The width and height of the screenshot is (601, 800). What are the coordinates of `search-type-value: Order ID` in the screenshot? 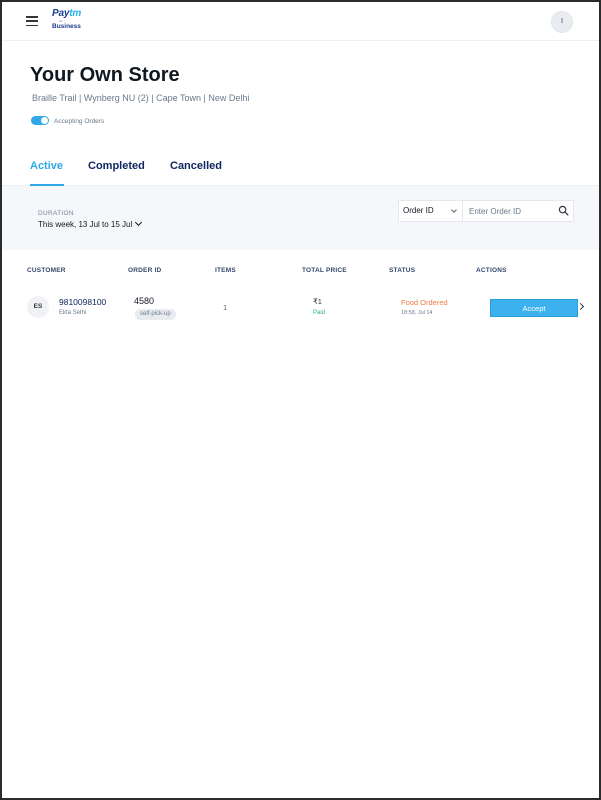 It's located at (418, 210).